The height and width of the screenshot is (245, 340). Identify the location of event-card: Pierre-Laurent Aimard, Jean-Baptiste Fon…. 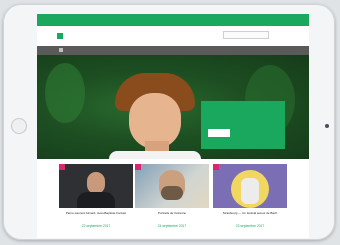
(96, 199).